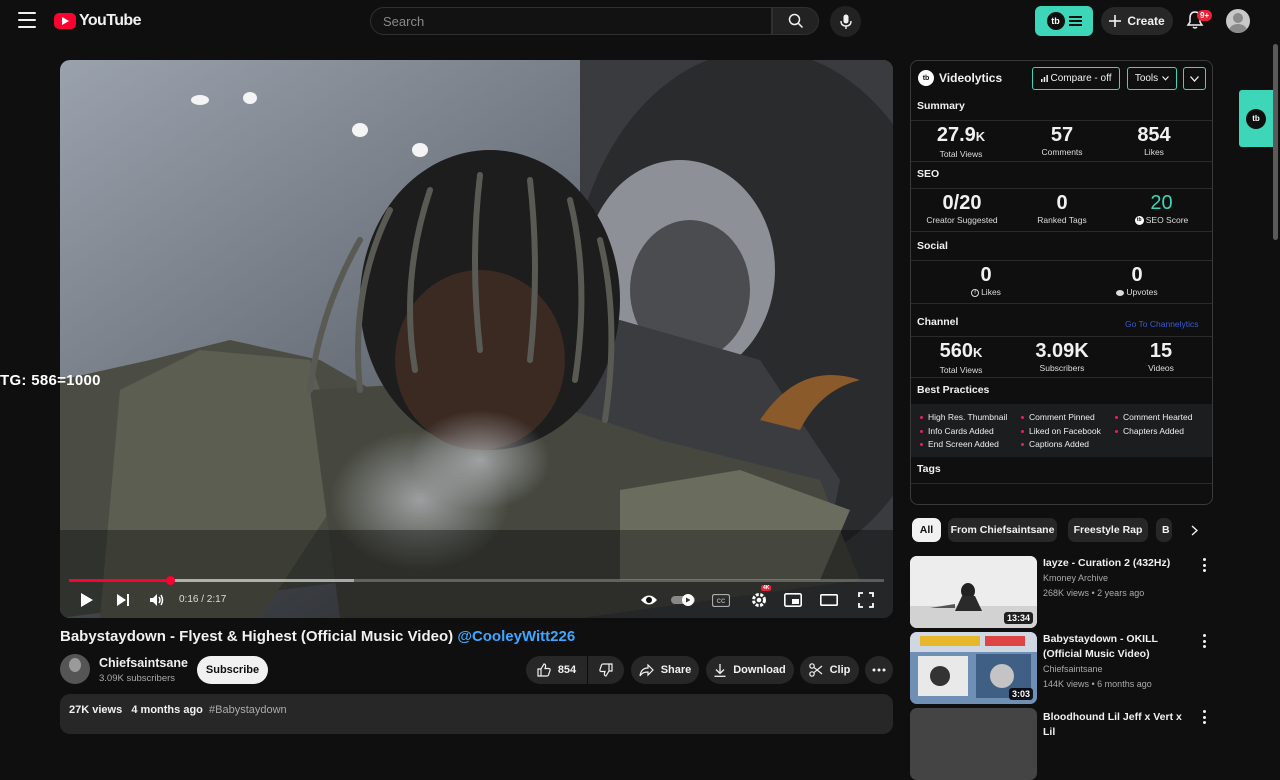 The height and width of the screenshot is (780, 1280). What do you see at coordinates (1167, 220) in the screenshot?
I see `seo-score-label: SEO Score` at bounding box center [1167, 220].